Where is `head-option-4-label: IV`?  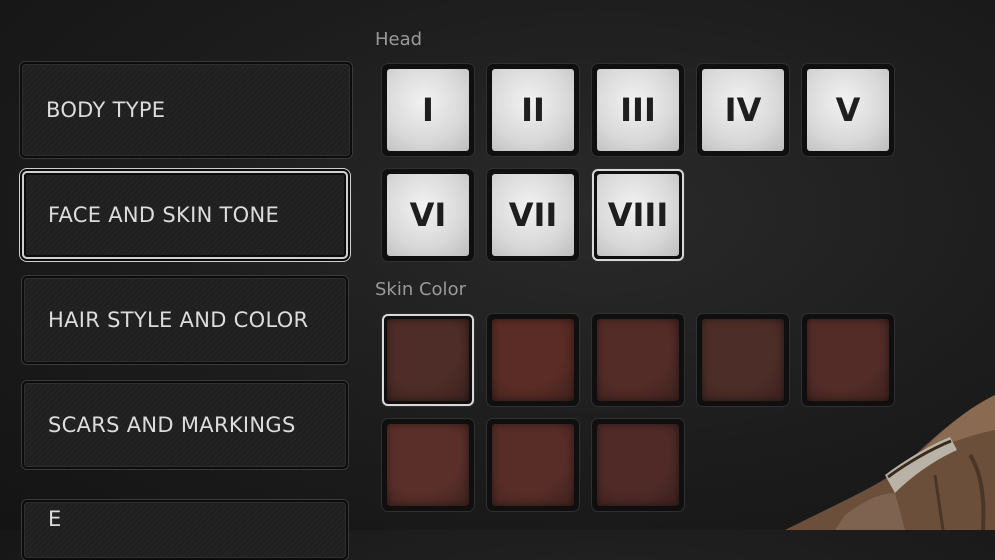
head-option-4-label: IV is located at coordinates (743, 110).